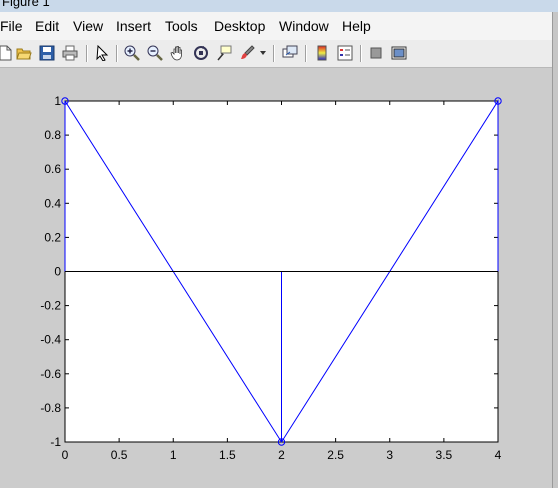  Describe the element at coordinates (50, 408) in the screenshot. I see `y-tick-label: -0.8` at that location.